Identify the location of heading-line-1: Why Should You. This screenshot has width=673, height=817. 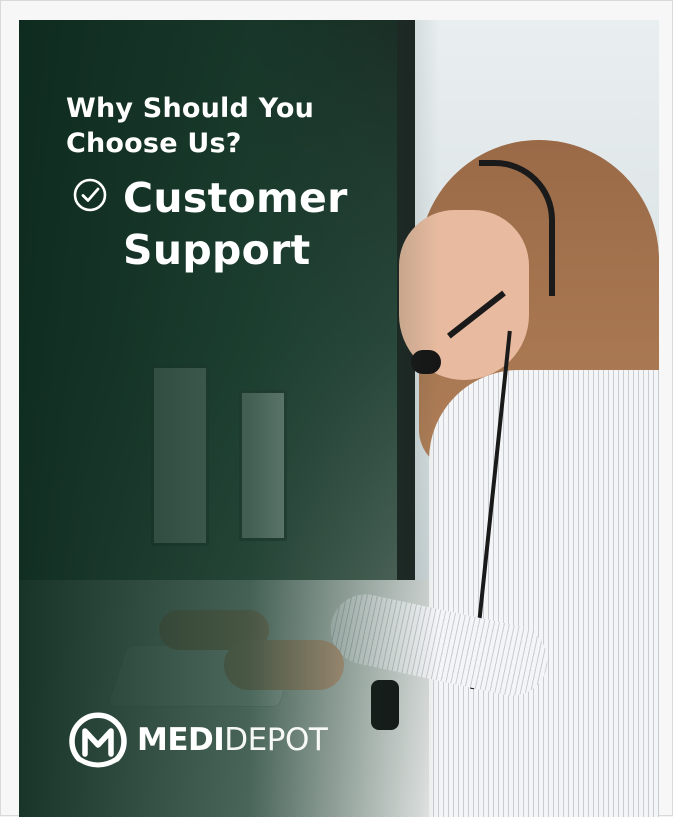
(190, 108).